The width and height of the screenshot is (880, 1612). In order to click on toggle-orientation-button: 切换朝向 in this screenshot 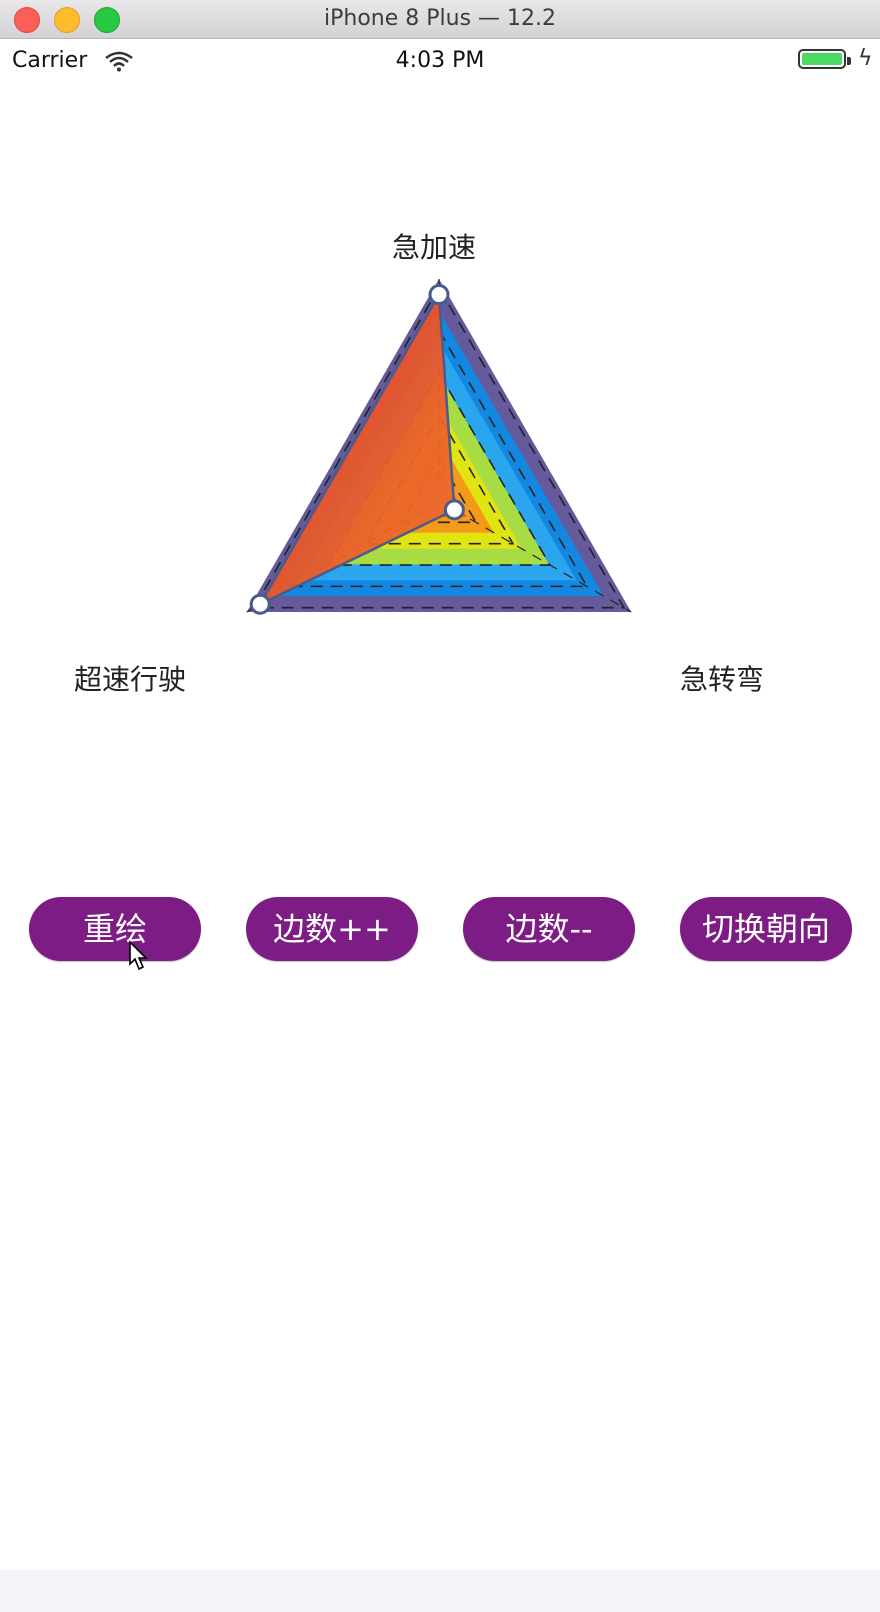, I will do `click(766, 929)`.